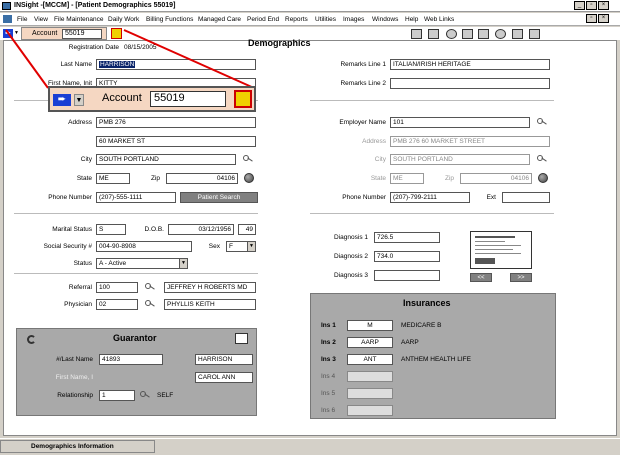 Image resolution: width=620 pixels, height=455 pixels. Describe the element at coordinates (122, 98) in the screenshot. I see `zoomed-account-label: Account` at that location.